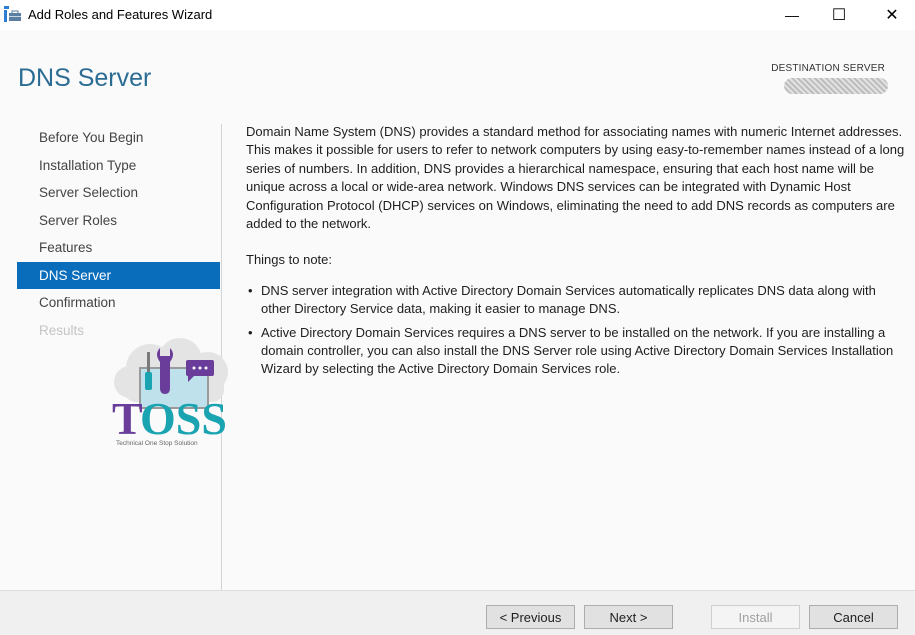 Image resolution: width=915 pixels, height=635 pixels. Describe the element at coordinates (853, 617) in the screenshot. I see `cancel-button: Cancel` at that location.